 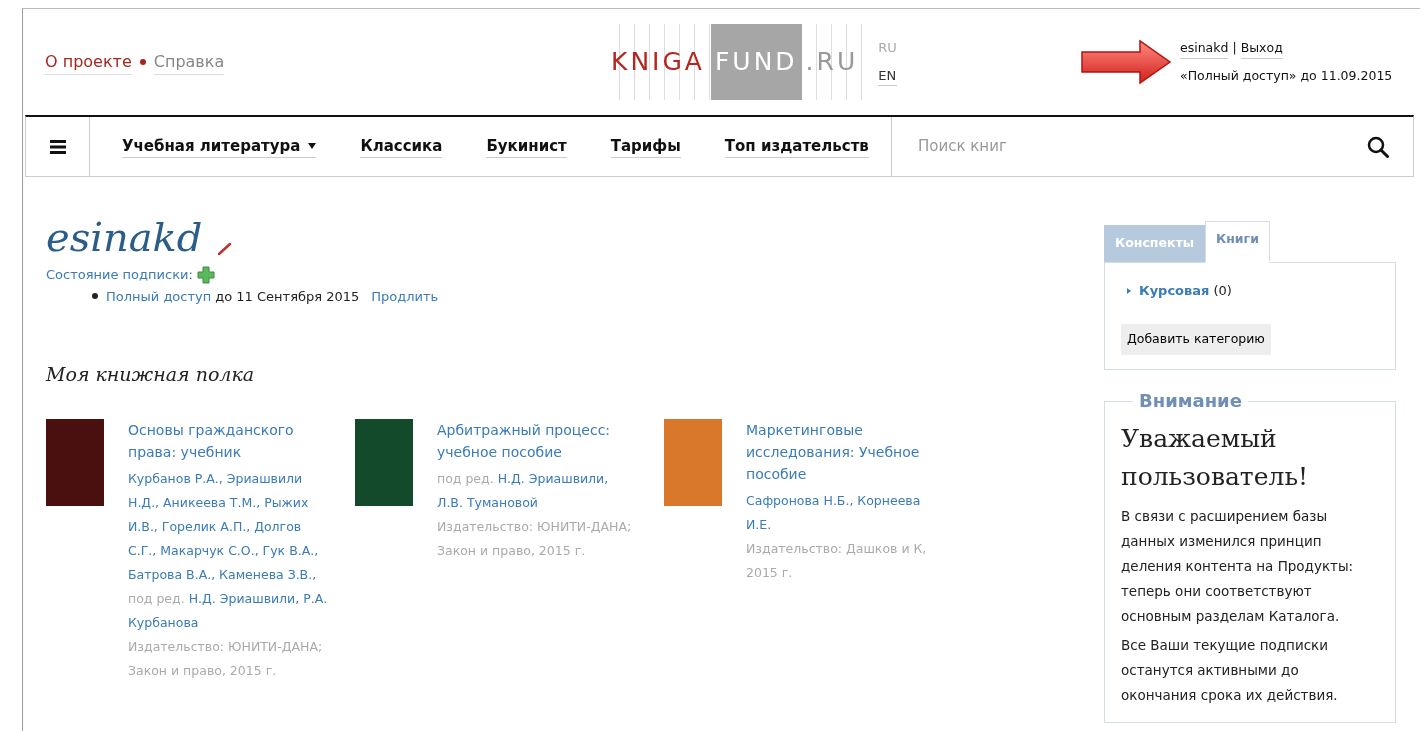 I want to click on book-authors: под ред. Н.Д. Эриашвили, Л.В. Тумановой, so click(x=523, y=490).